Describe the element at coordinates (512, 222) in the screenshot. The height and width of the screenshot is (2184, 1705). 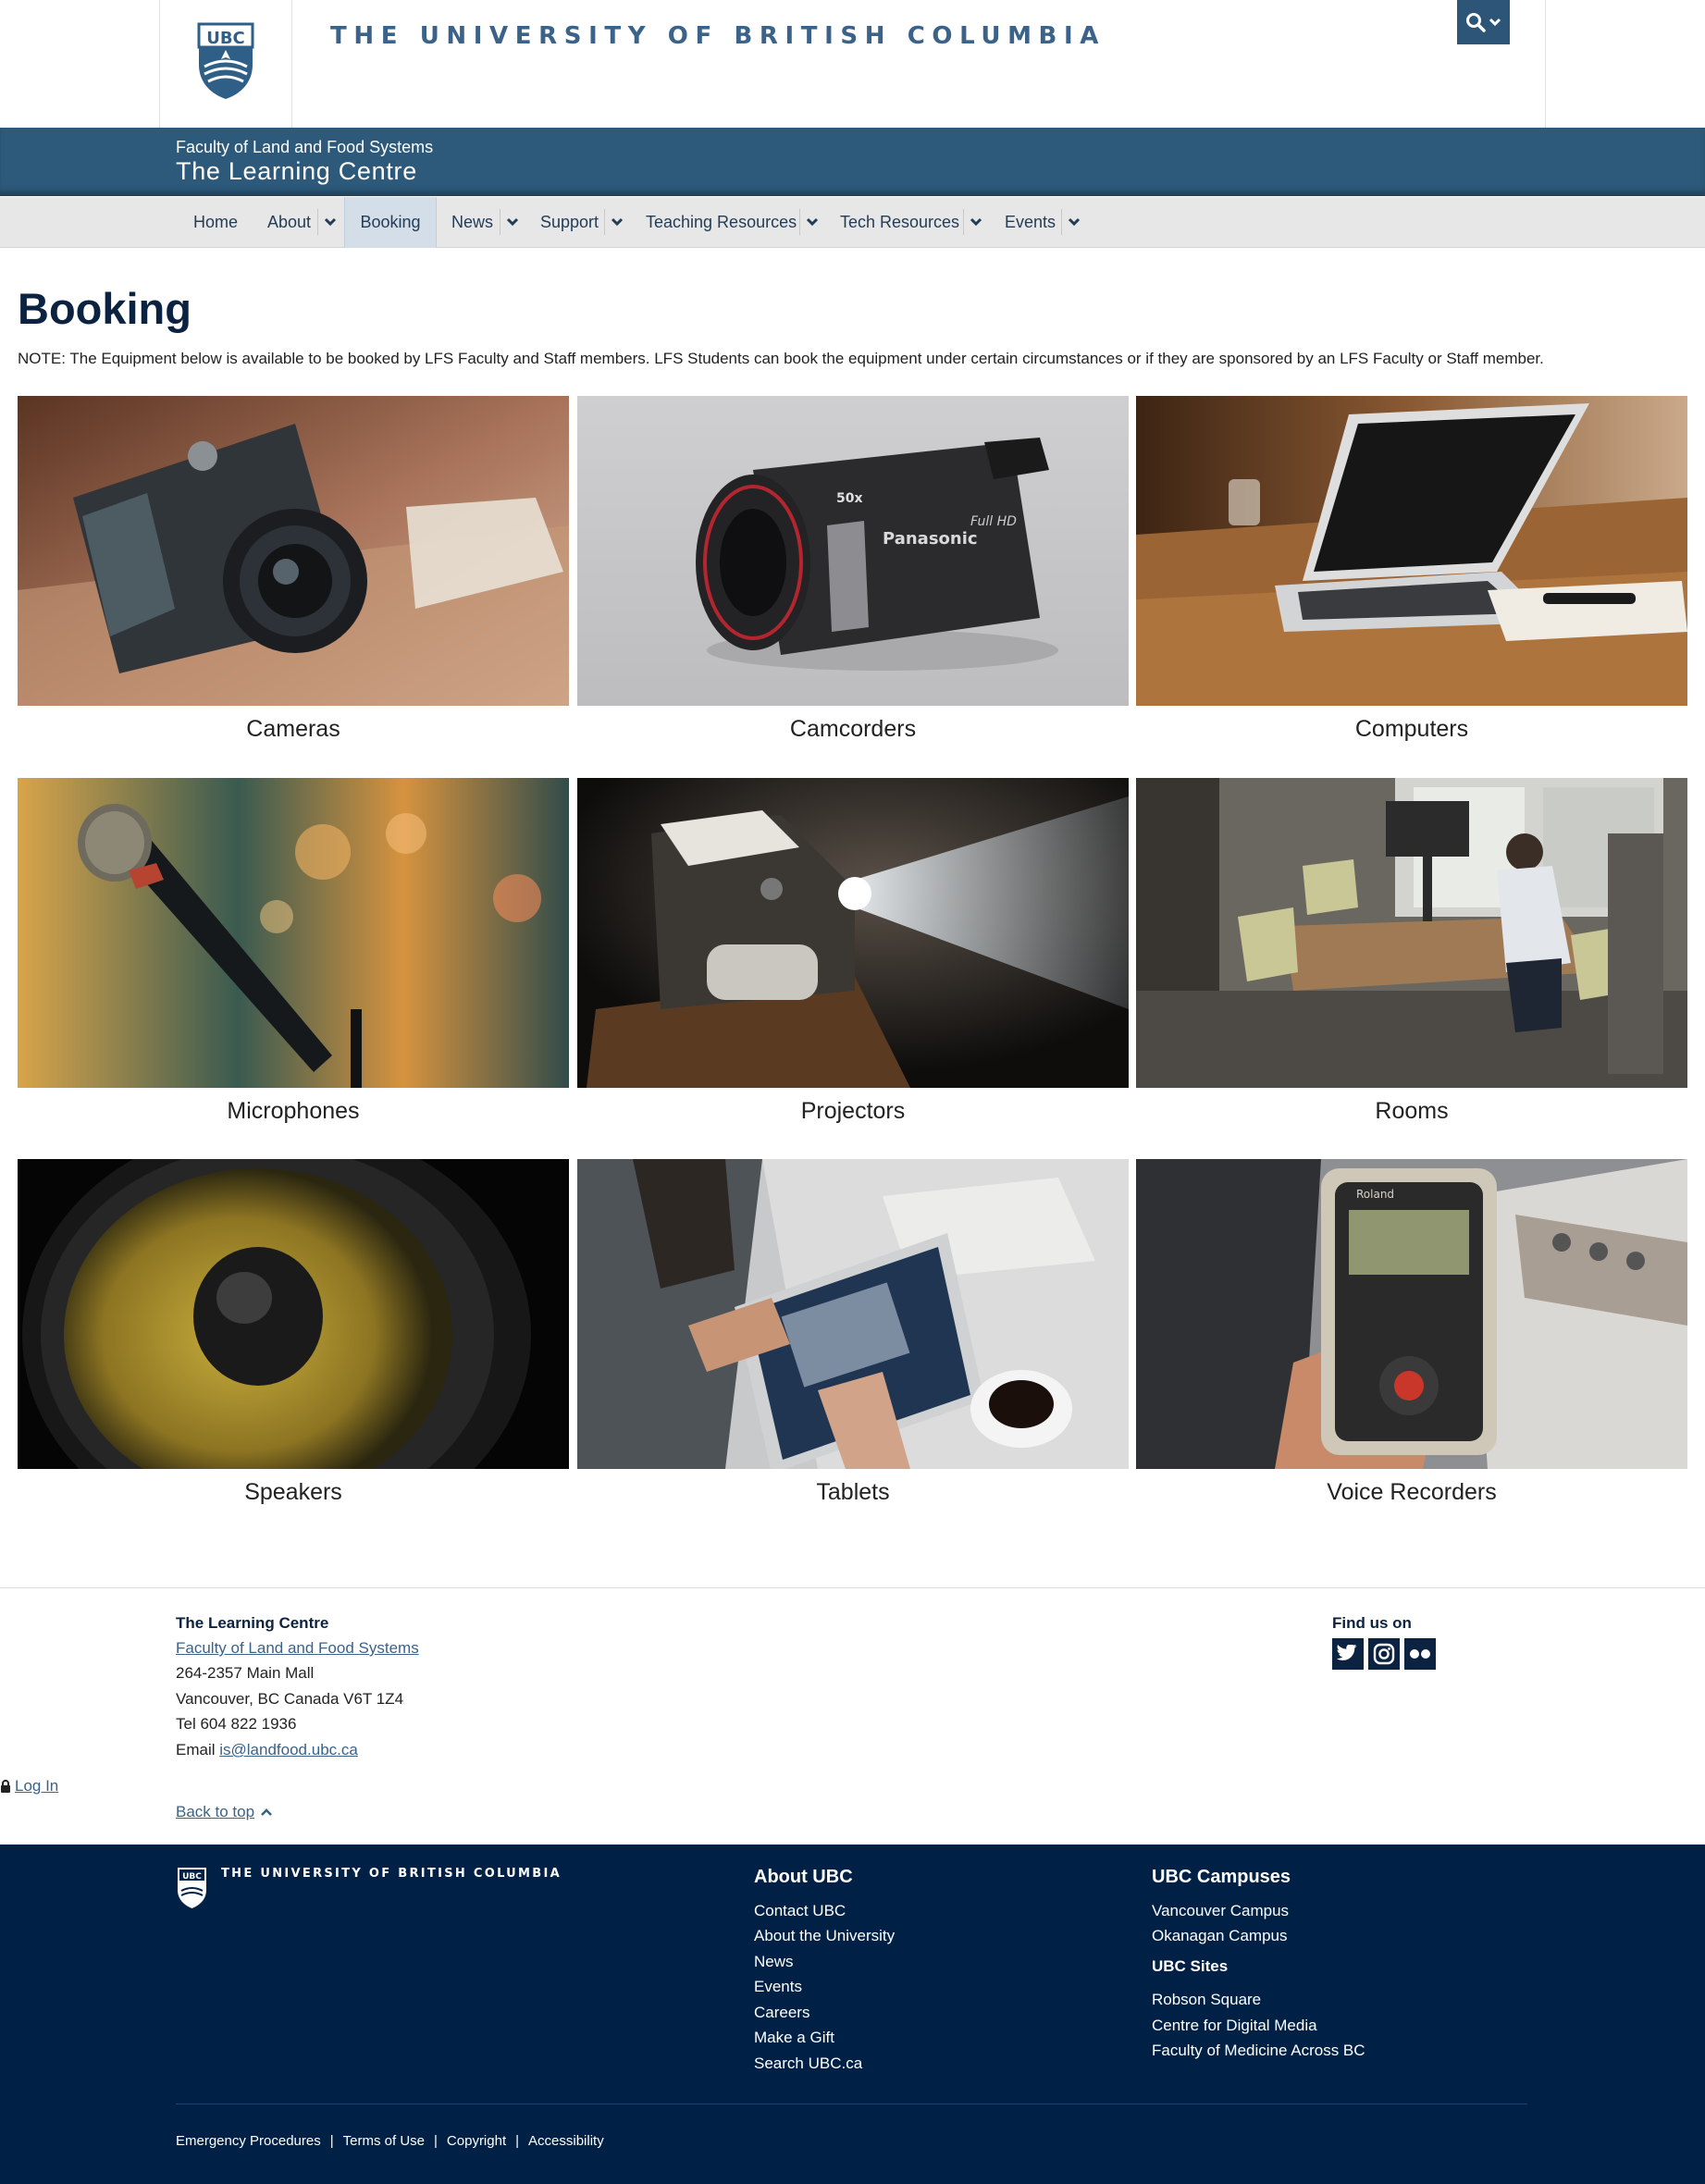
I see `nav-dropdown-news` at that location.